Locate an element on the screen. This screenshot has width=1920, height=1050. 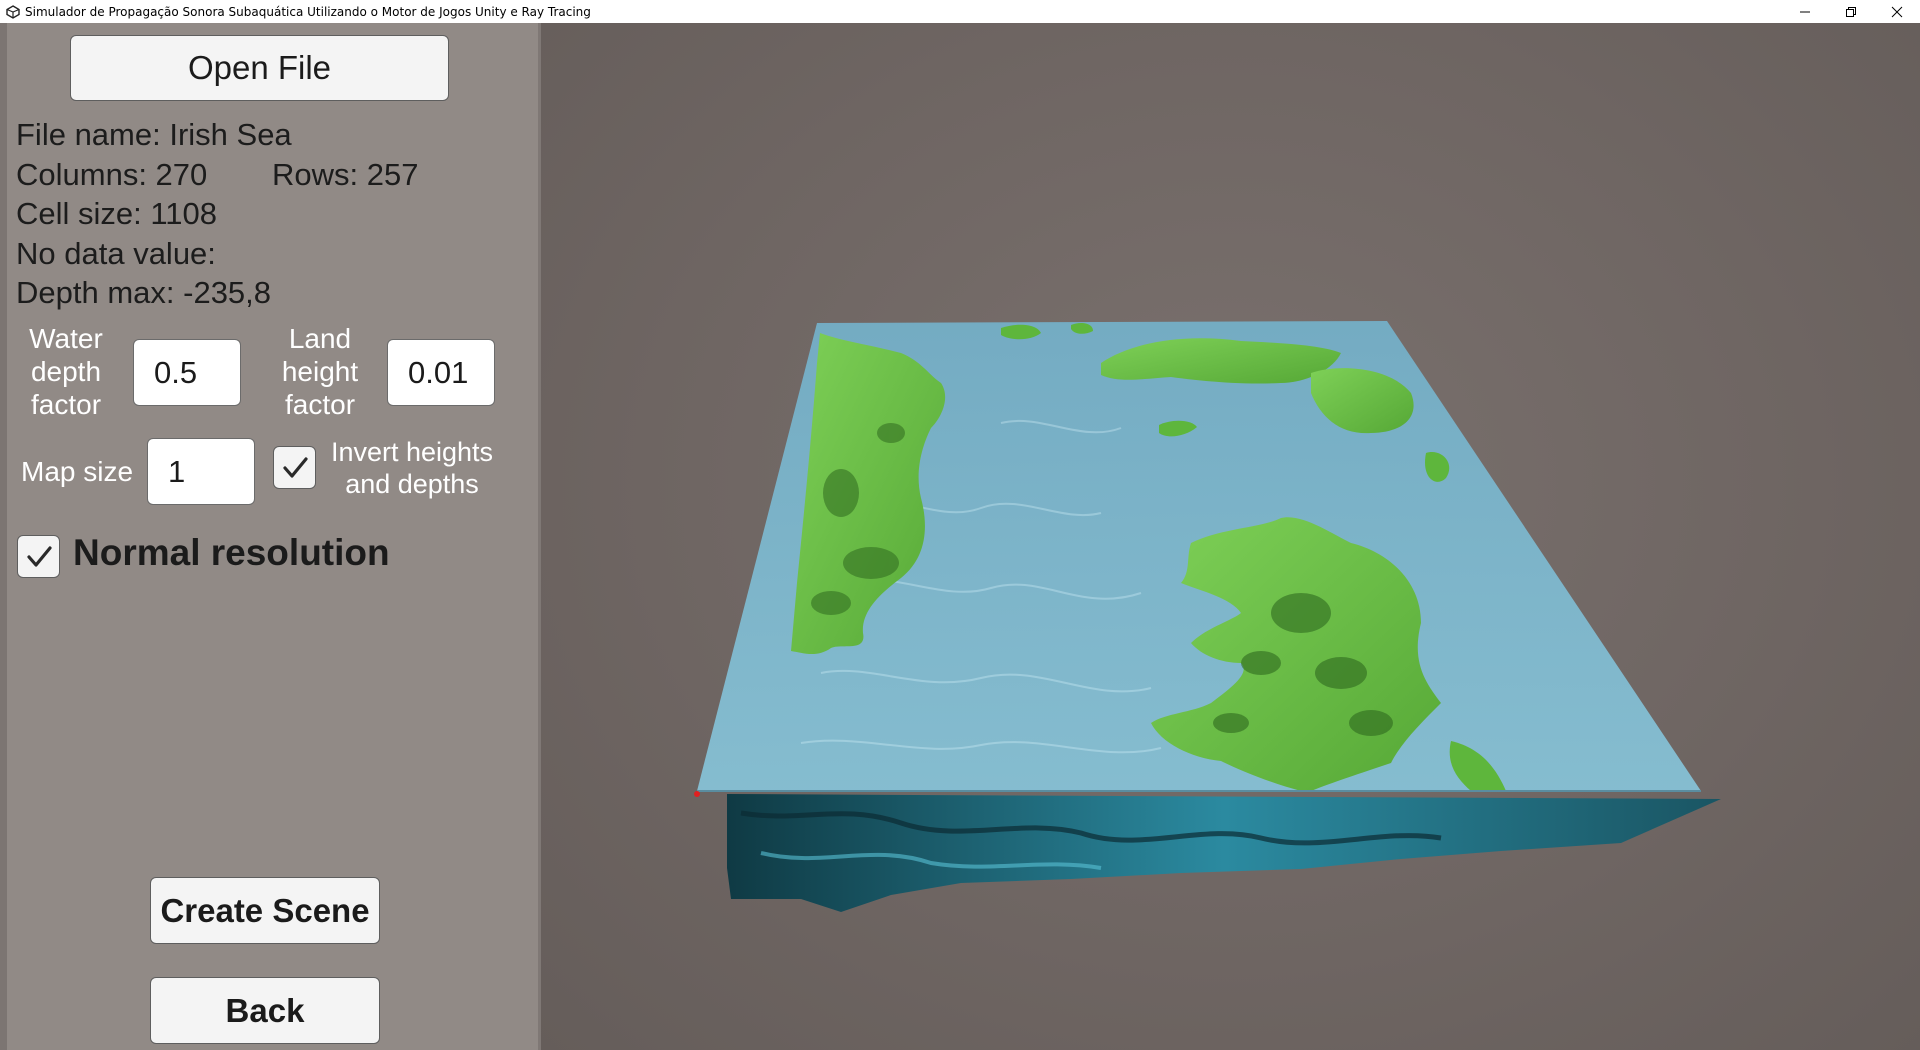
origin-marker is located at coordinates (697, 794).